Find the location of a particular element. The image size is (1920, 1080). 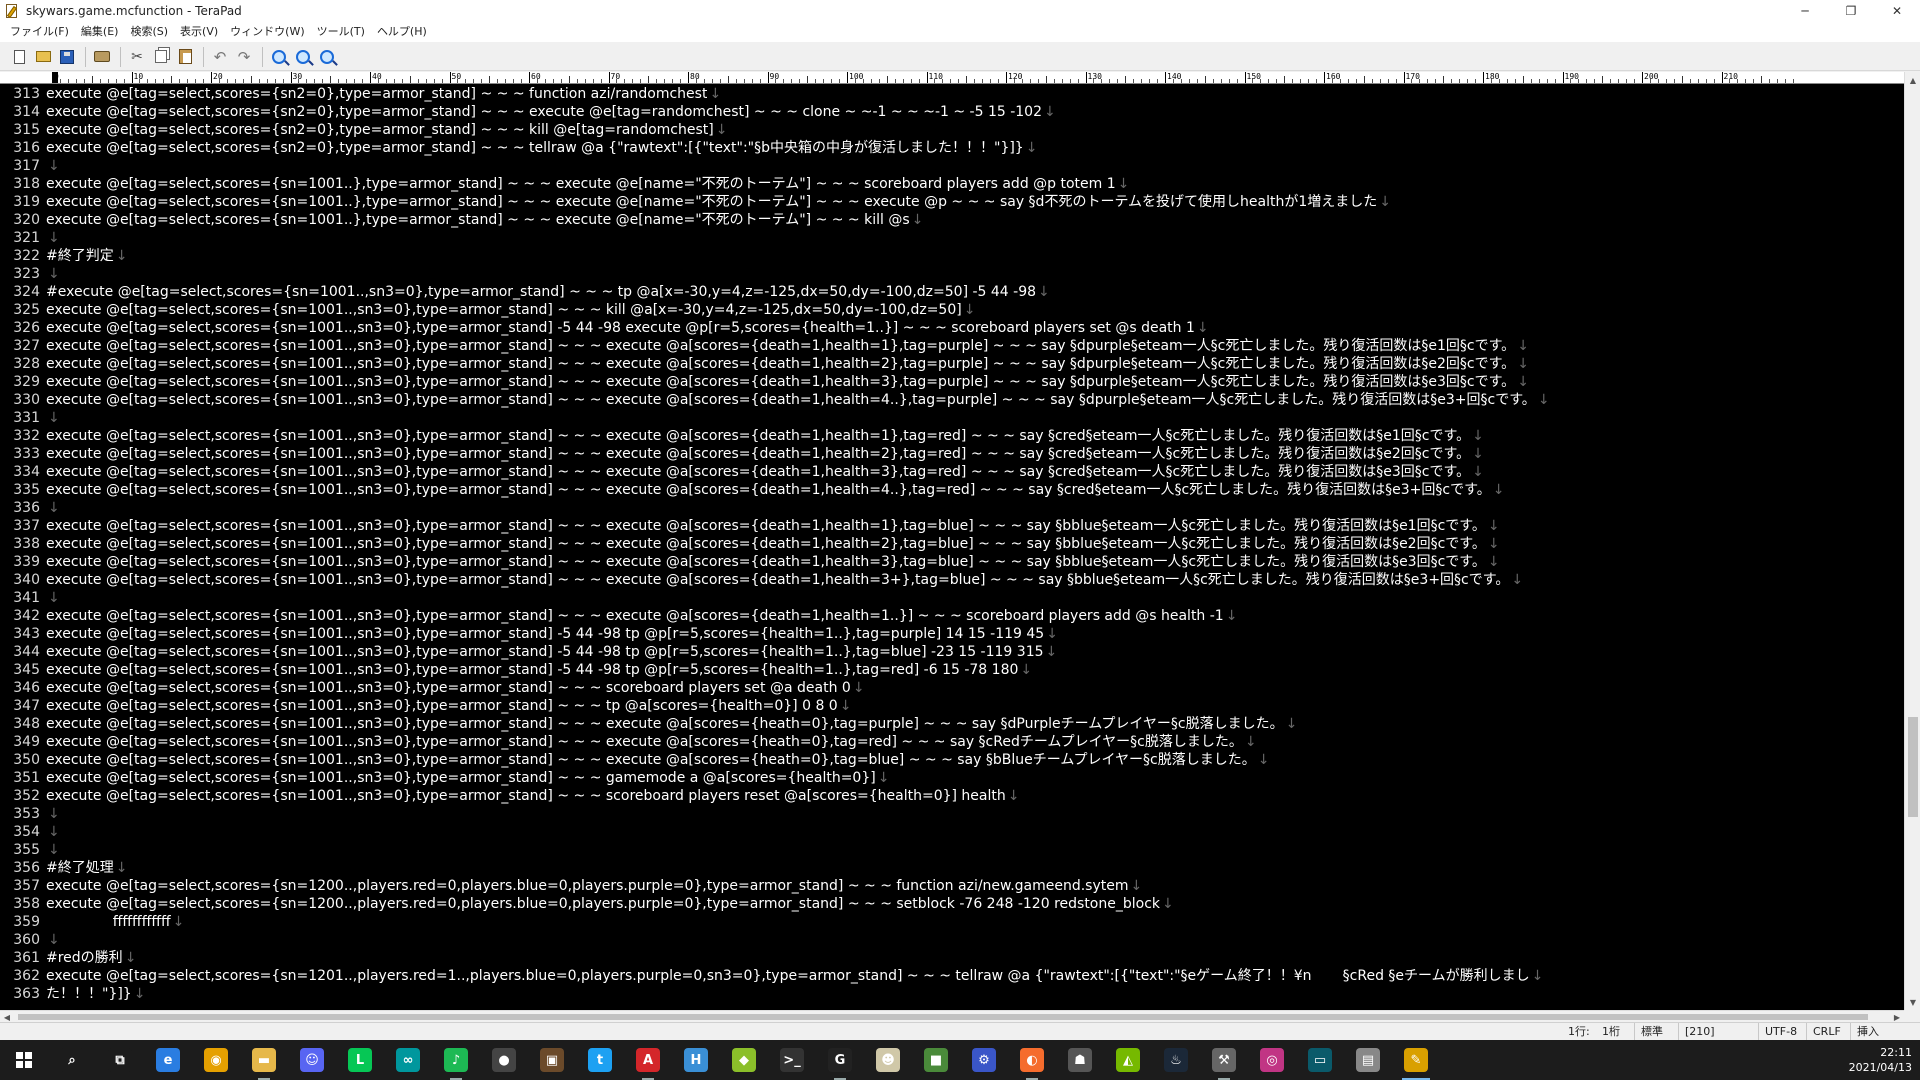

code-text: た！！！"}]} is located at coordinates (89, 994).